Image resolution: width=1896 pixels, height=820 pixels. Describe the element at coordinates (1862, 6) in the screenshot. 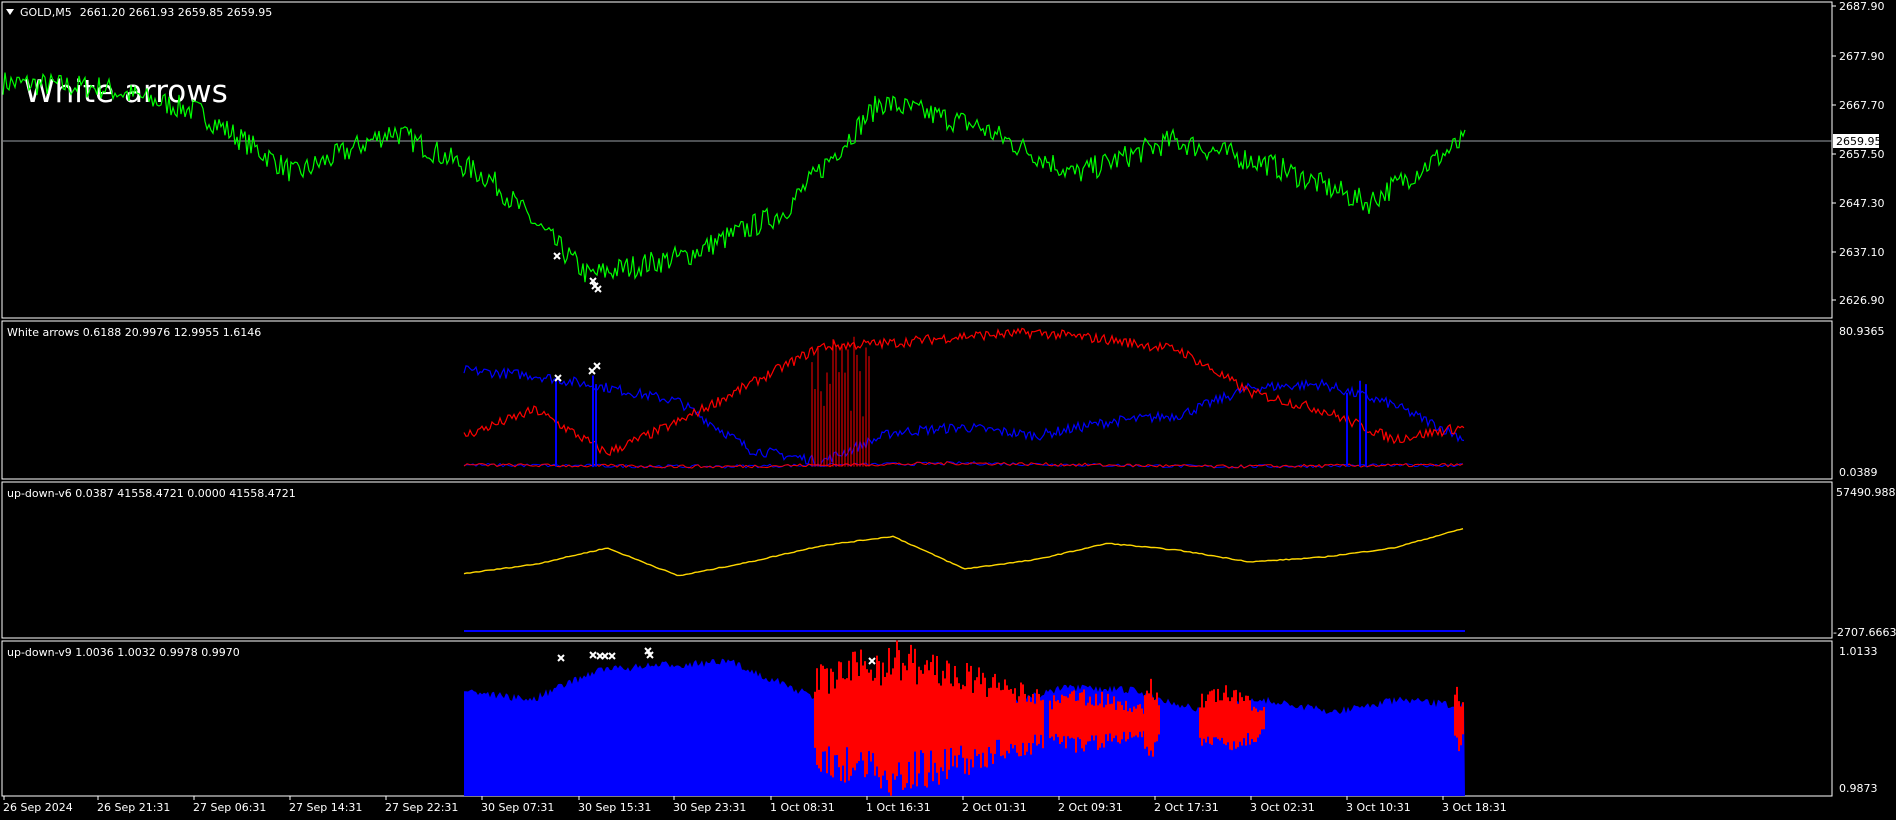

I see `price-tick: 2687.90` at that location.